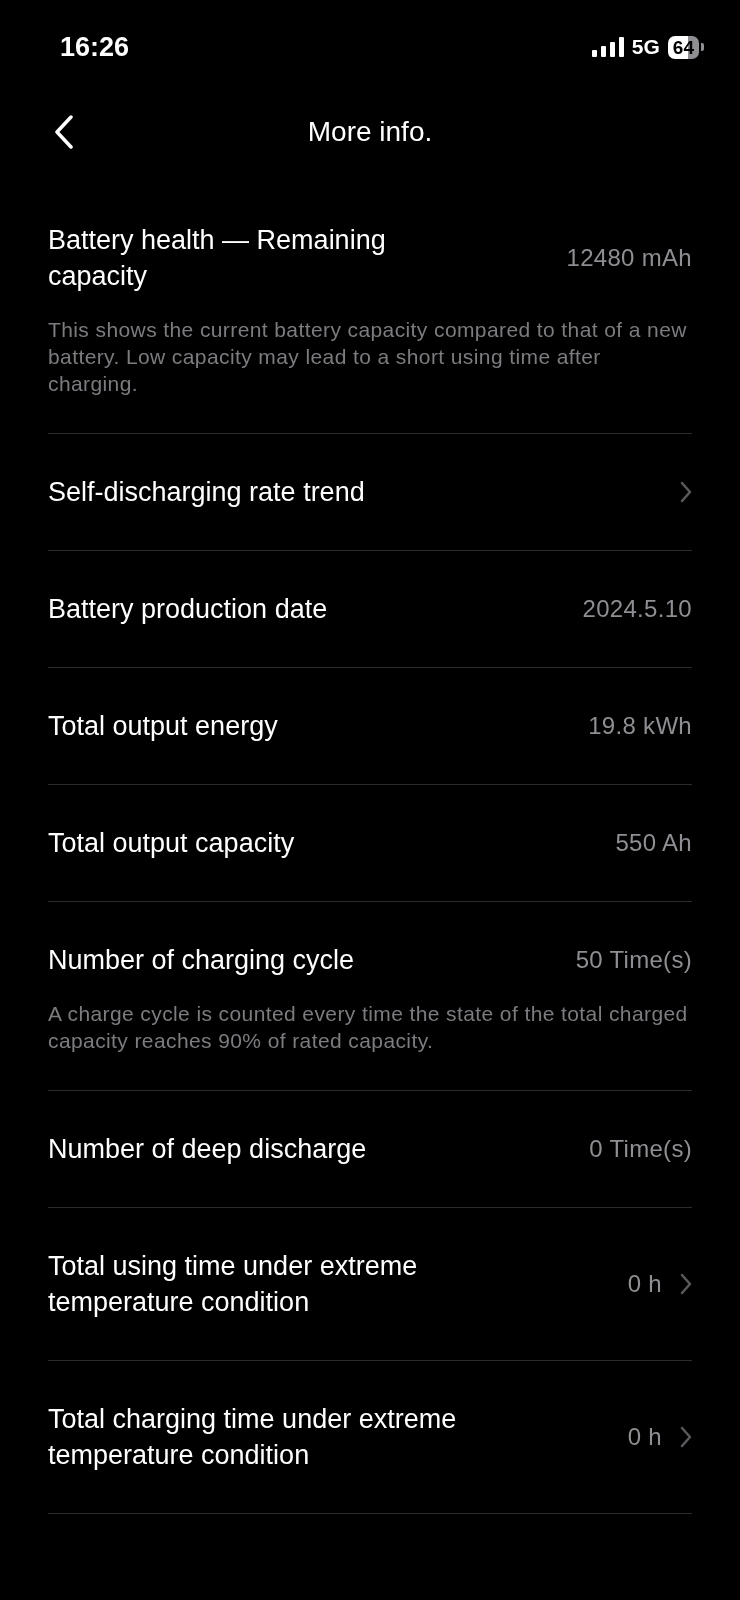 Image resolution: width=740 pixels, height=1600 pixels. I want to click on network-label: 5G, so click(645, 47).